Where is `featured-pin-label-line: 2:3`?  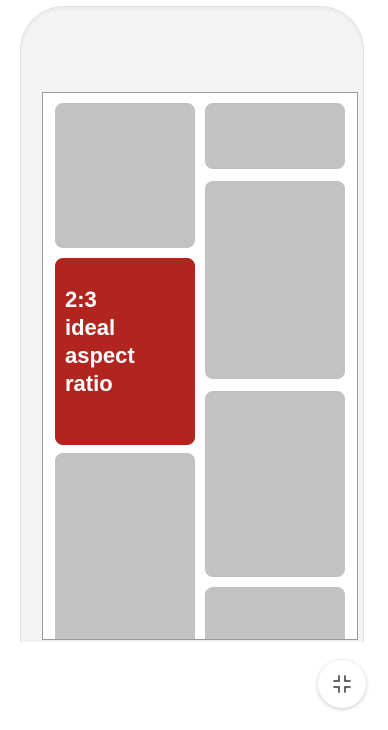 featured-pin-label-line: 2:3 is located at coordinates (81, 299).